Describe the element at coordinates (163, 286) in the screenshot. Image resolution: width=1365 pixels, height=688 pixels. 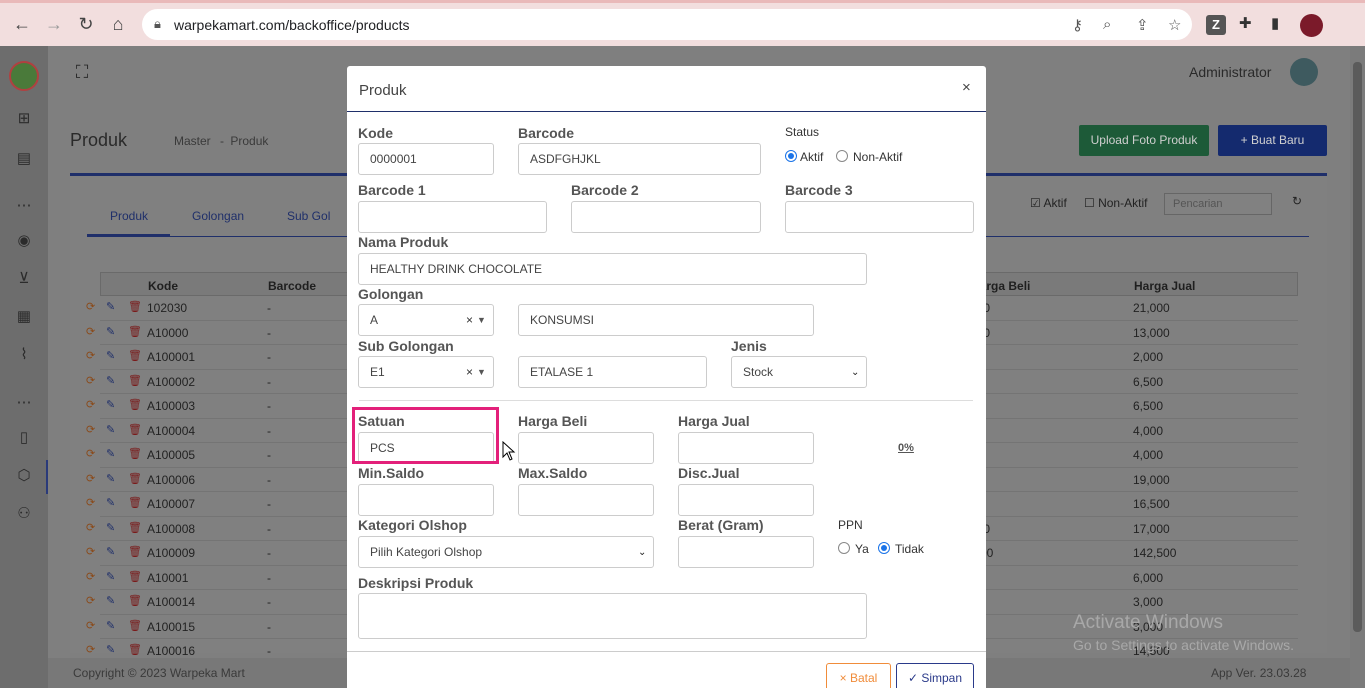
I see `column-kode: Kode` at that location.